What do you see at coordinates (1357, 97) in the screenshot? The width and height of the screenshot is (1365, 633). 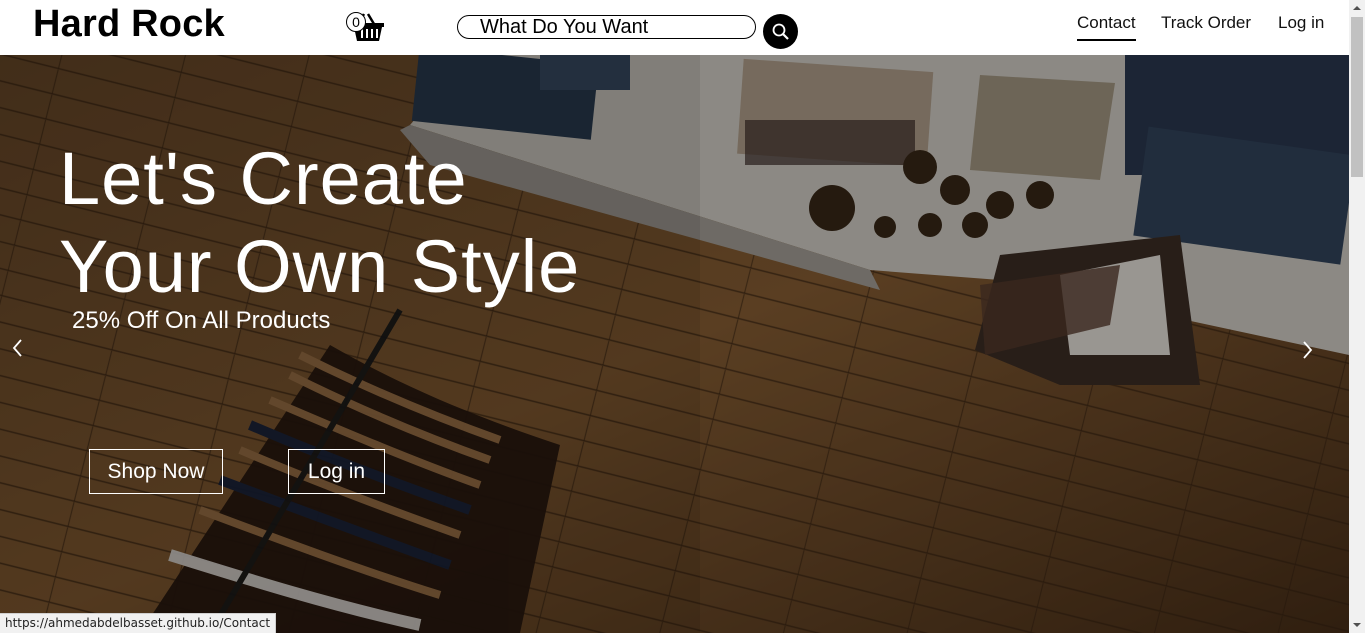 I see `scrollbar-thumb` at bounding box center [1357, 97].